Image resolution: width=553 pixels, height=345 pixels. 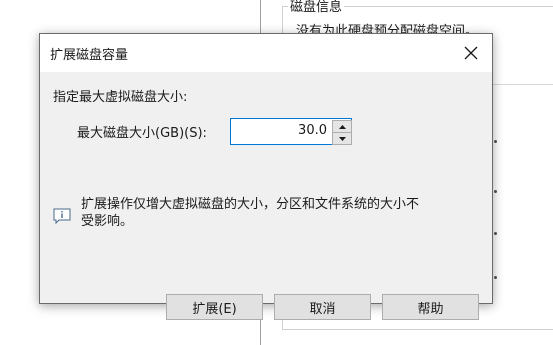 I want to click on help-button: 帮助, so click(x=430, y=307).